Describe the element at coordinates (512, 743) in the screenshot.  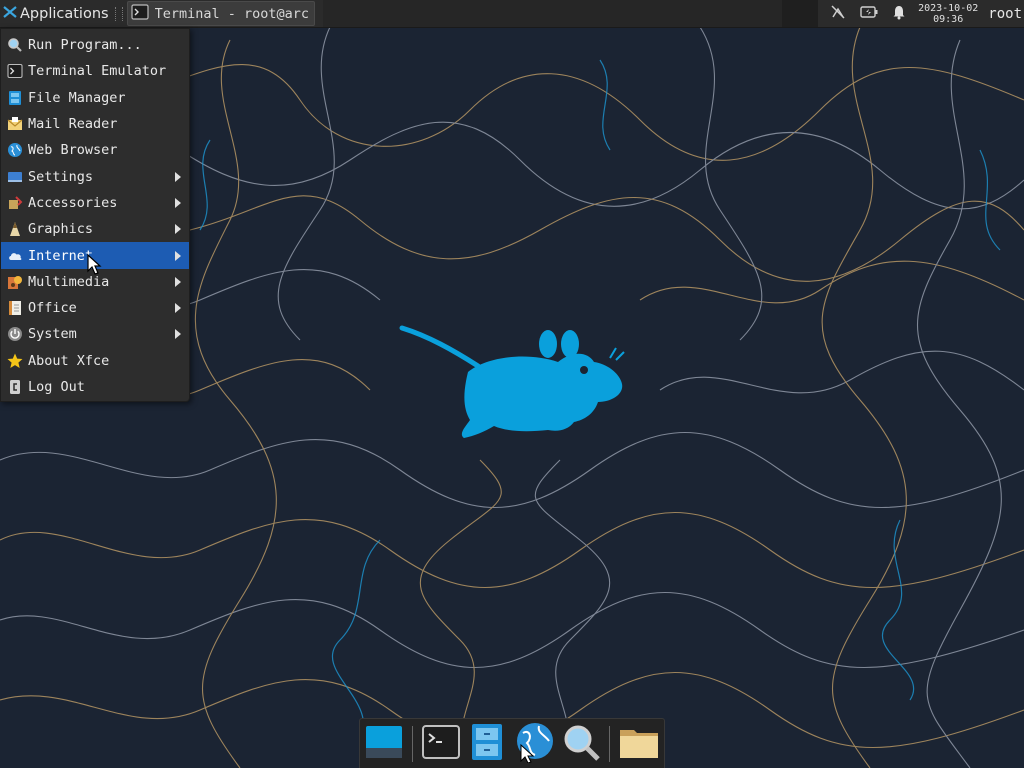
I see `dock-panel` at that location.